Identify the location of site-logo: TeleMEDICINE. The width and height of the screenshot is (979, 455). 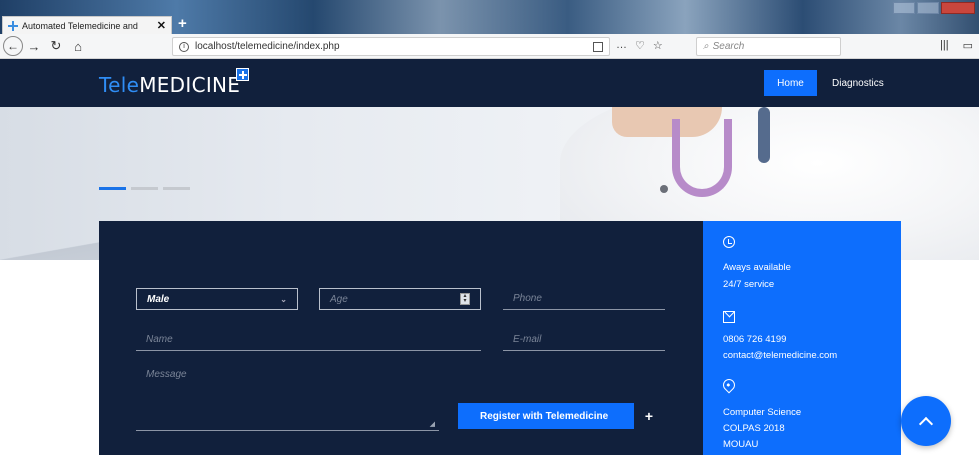
(169, 85).